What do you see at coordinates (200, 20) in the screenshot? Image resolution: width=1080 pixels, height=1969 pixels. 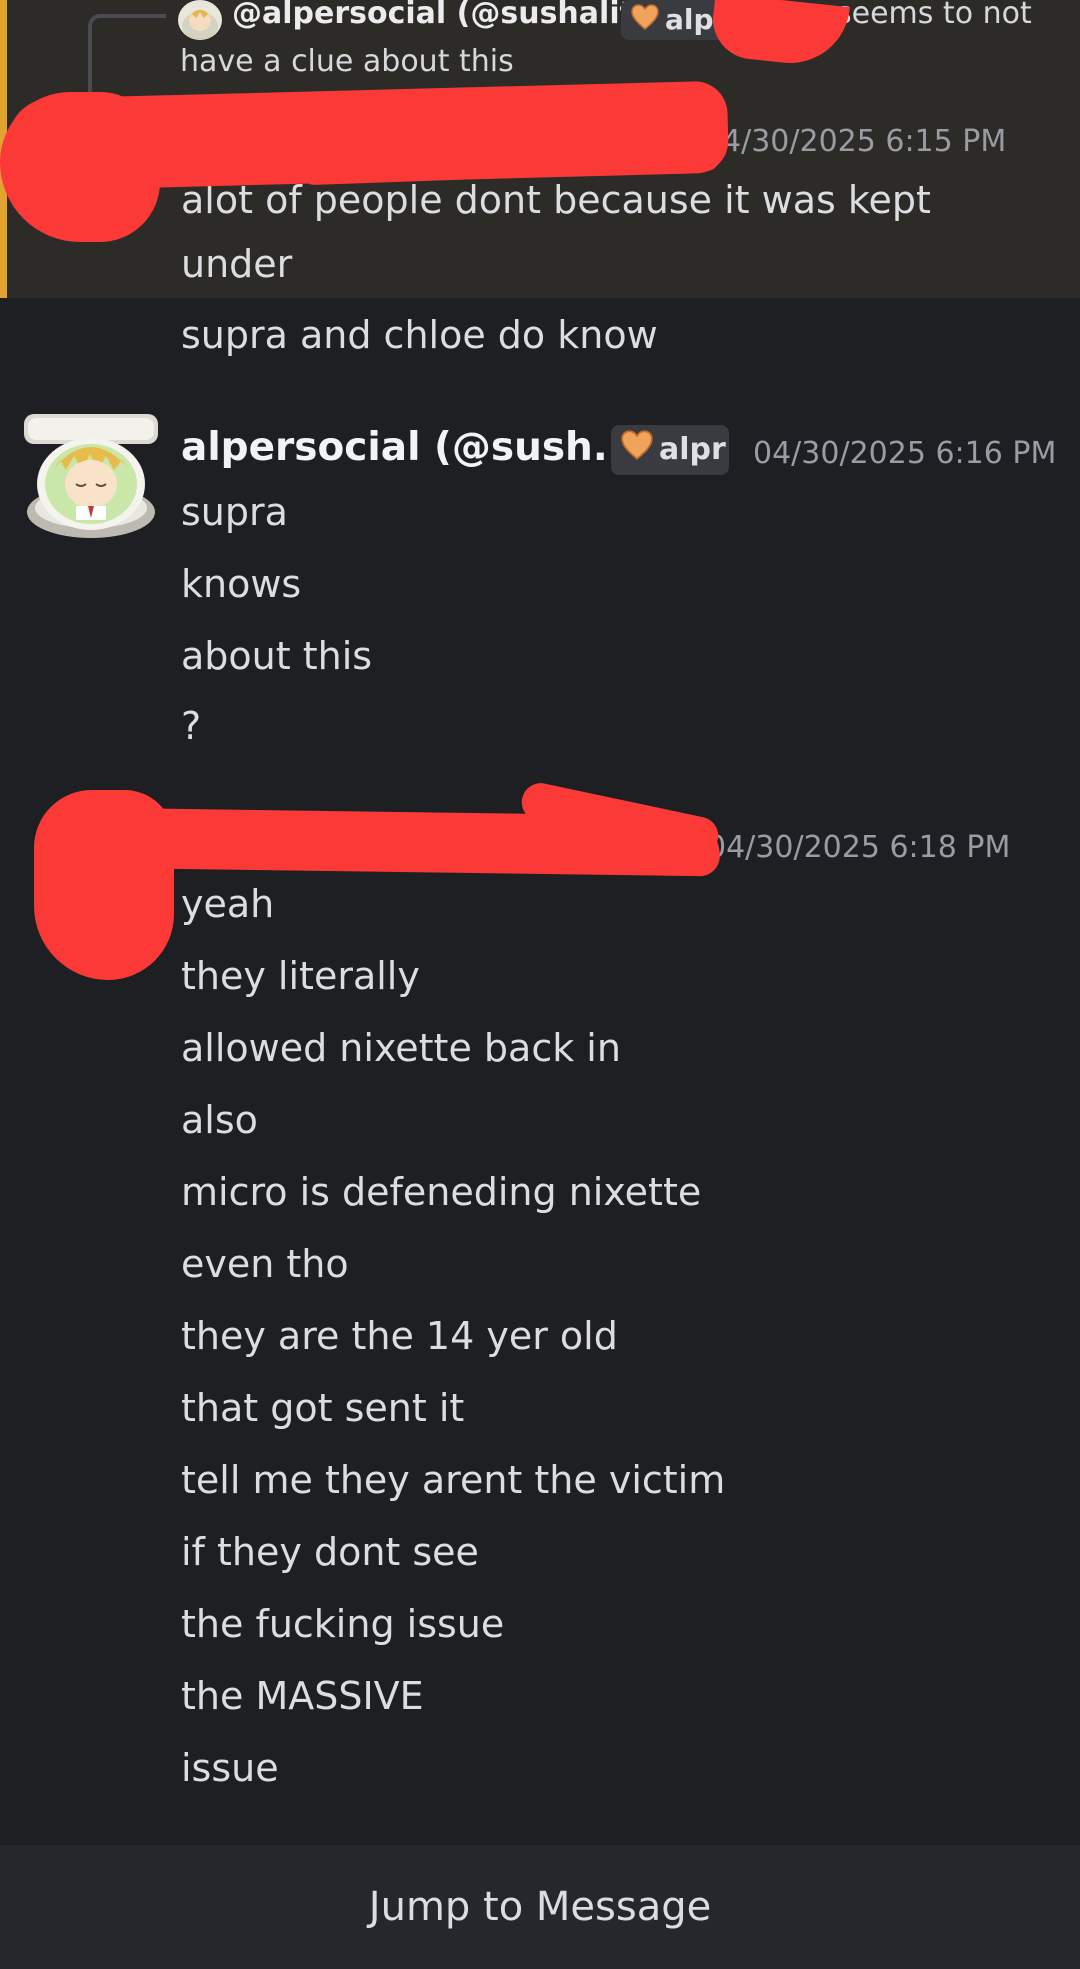 I see `reply-avatar` at bounding box center [200, 20].